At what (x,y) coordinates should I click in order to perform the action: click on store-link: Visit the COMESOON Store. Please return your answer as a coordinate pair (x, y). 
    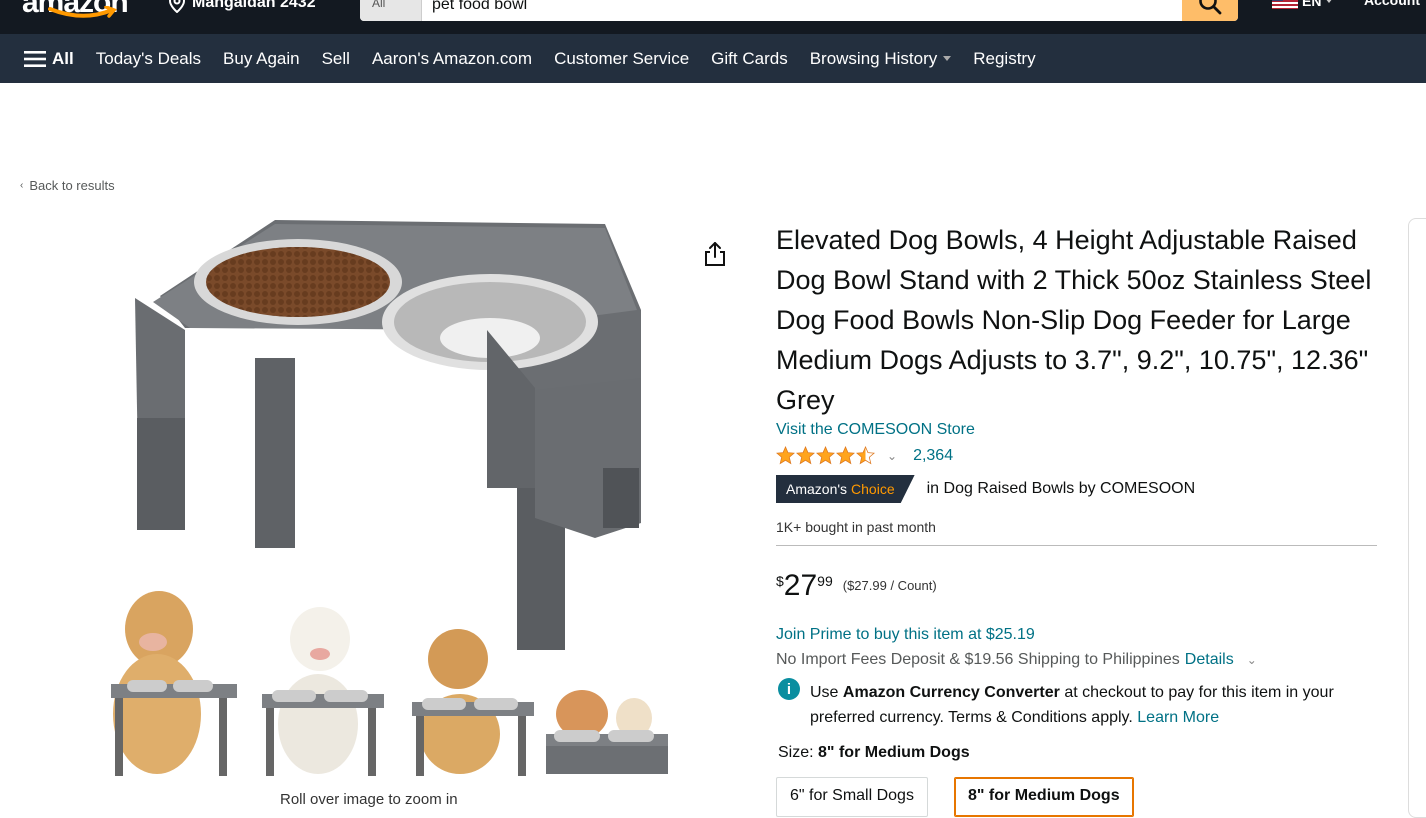
    Looking at the image, I should click on (875, 430).